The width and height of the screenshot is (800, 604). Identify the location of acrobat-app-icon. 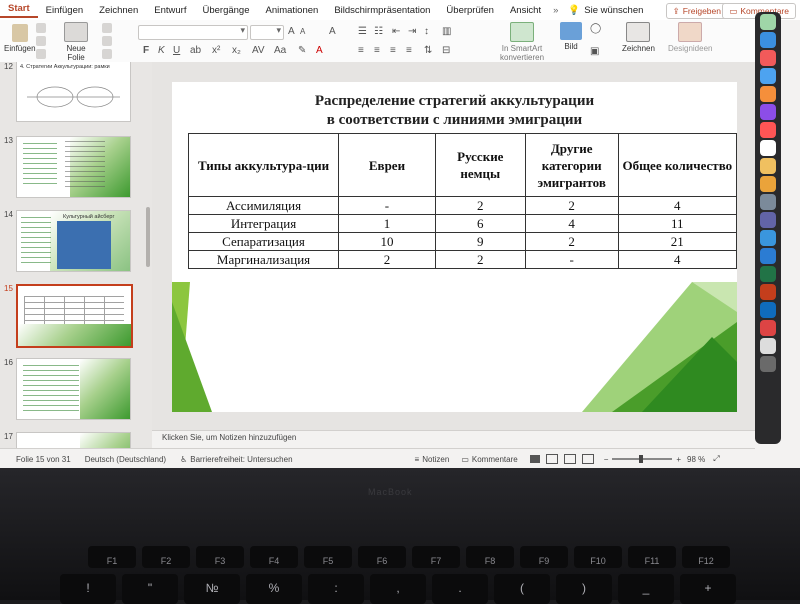
(768, 328).